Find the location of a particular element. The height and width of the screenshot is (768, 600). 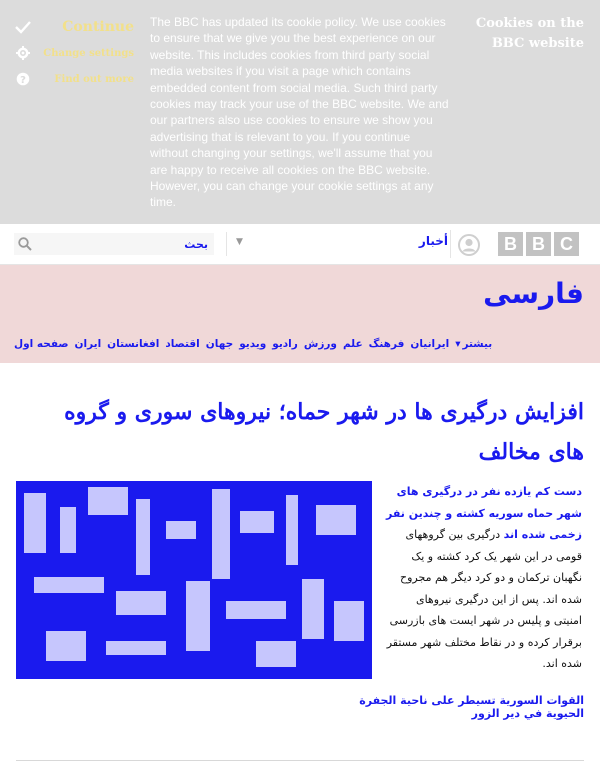

find-out-more-label: Find out more is located at coordinates (94, 79).